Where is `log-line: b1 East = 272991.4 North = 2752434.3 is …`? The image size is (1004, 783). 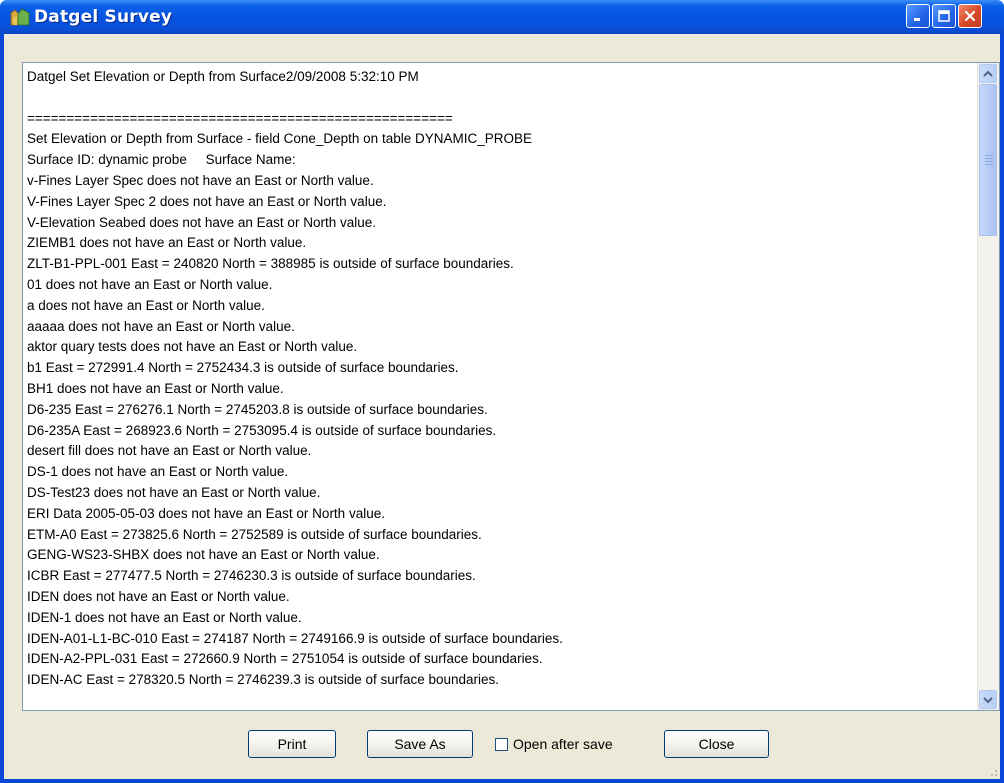 log-line: b1 East = 272991.4 North = 2752434.3 is … is located at coordinates (243, 368).